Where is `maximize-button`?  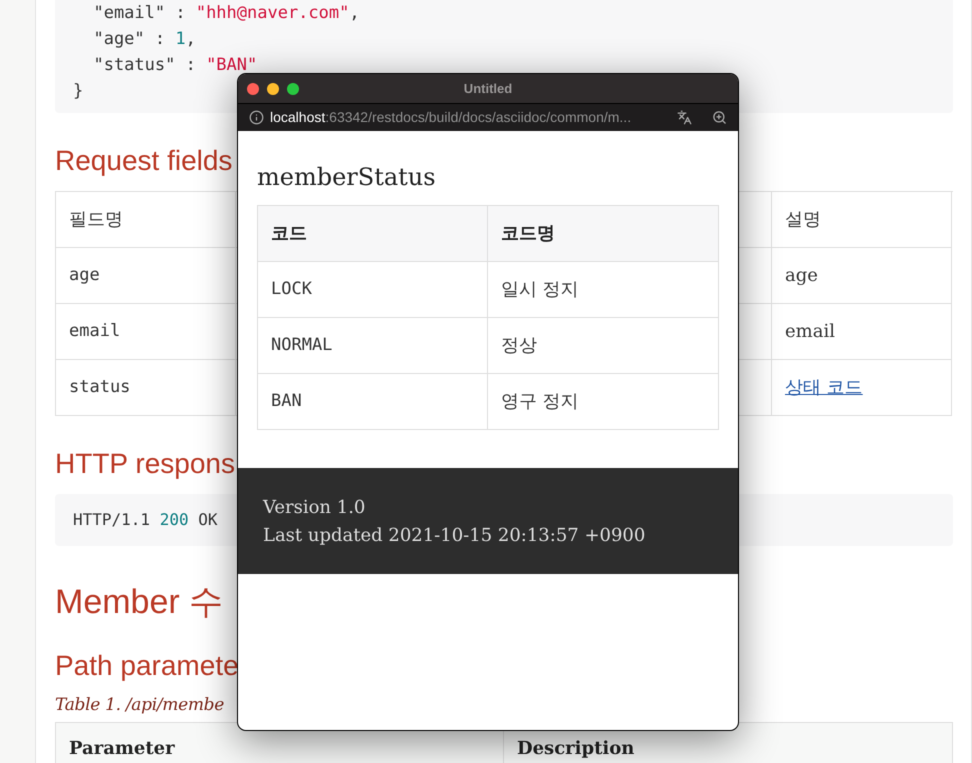
maximize-button is located at coordinates (293, 88).